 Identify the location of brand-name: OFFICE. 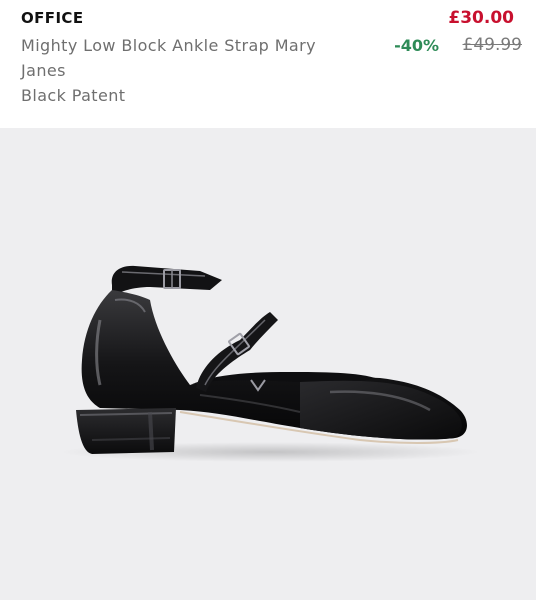
(52, 18).